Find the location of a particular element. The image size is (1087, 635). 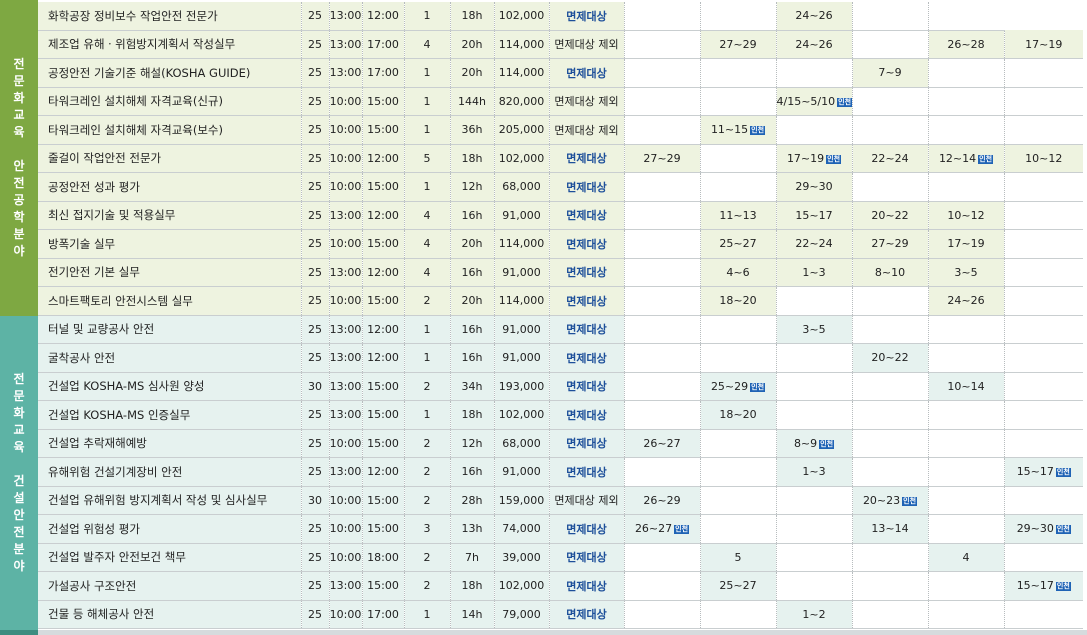

days-cell: 4 is located at coordinates (427, 215).